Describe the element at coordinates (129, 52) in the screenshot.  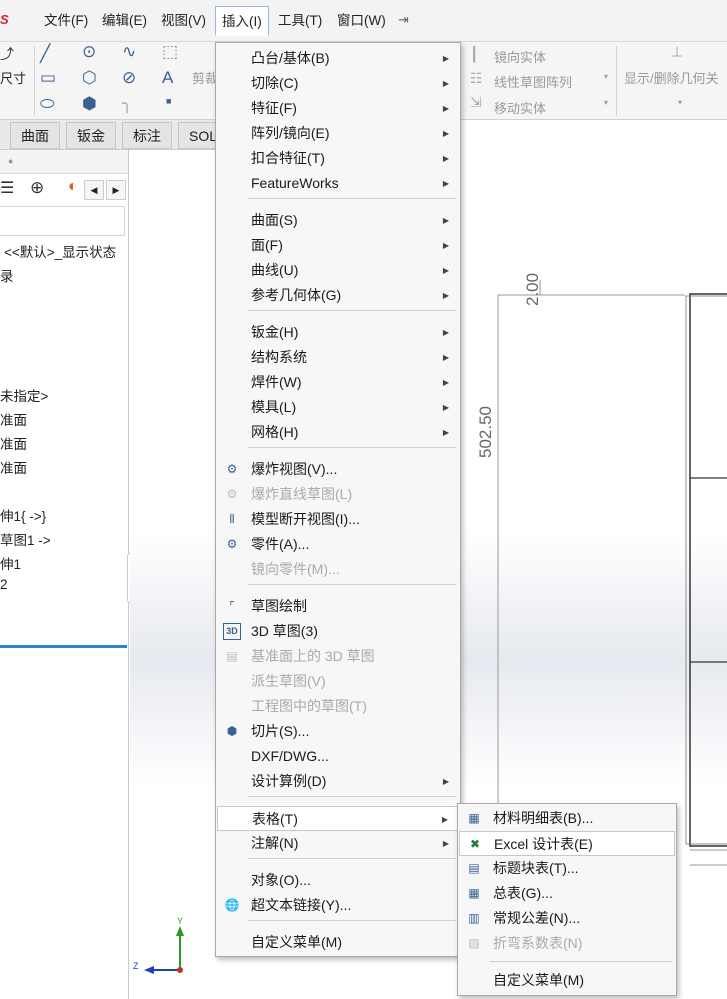
I see `spline-icon: ∿` at that location.